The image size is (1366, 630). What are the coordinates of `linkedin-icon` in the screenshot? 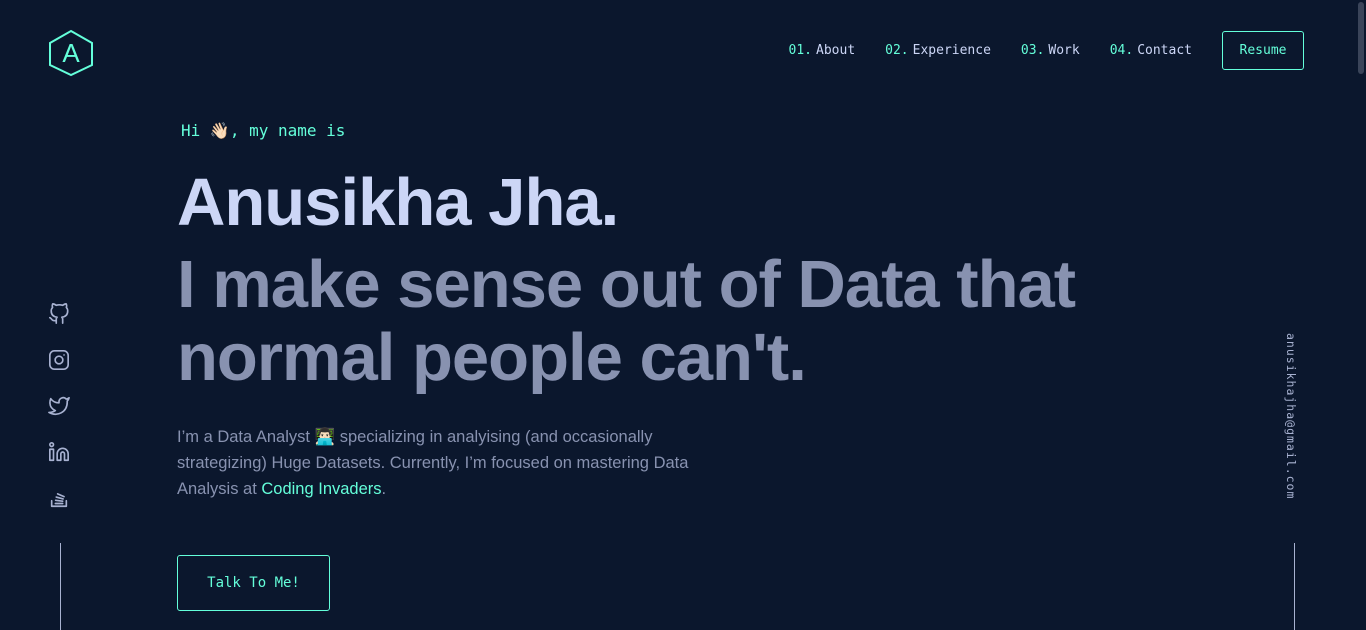 It's located at (59, 452).